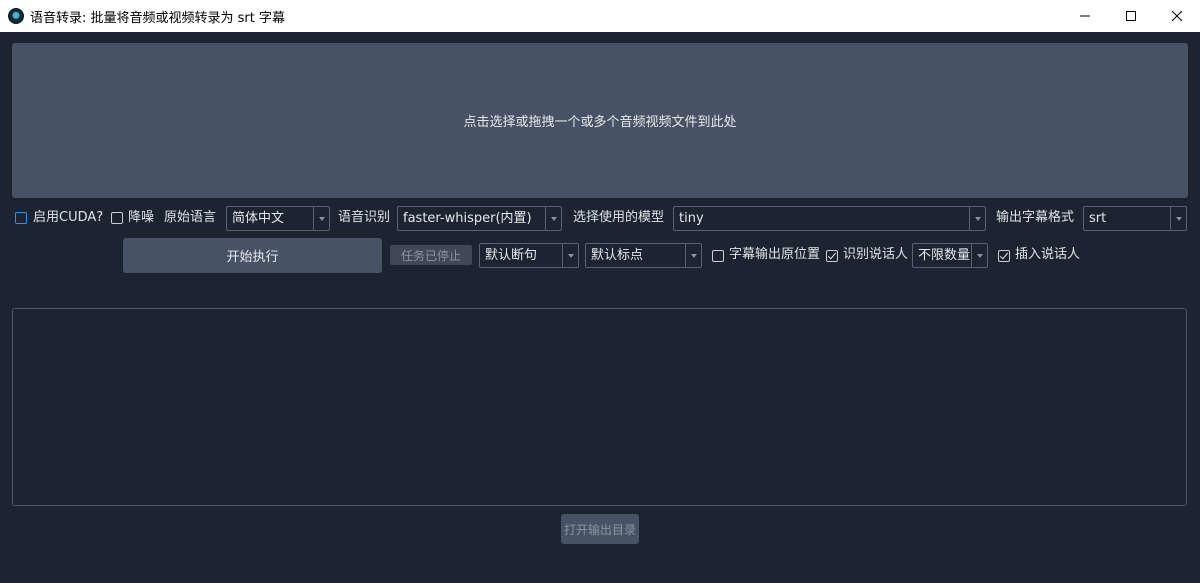 The height and width of the screenshot is (583, 1200). What do you see at coordinates (364, 217) in the screenshot?
I see `recognition-label: 语音识别` at bounding box center [364, 217].